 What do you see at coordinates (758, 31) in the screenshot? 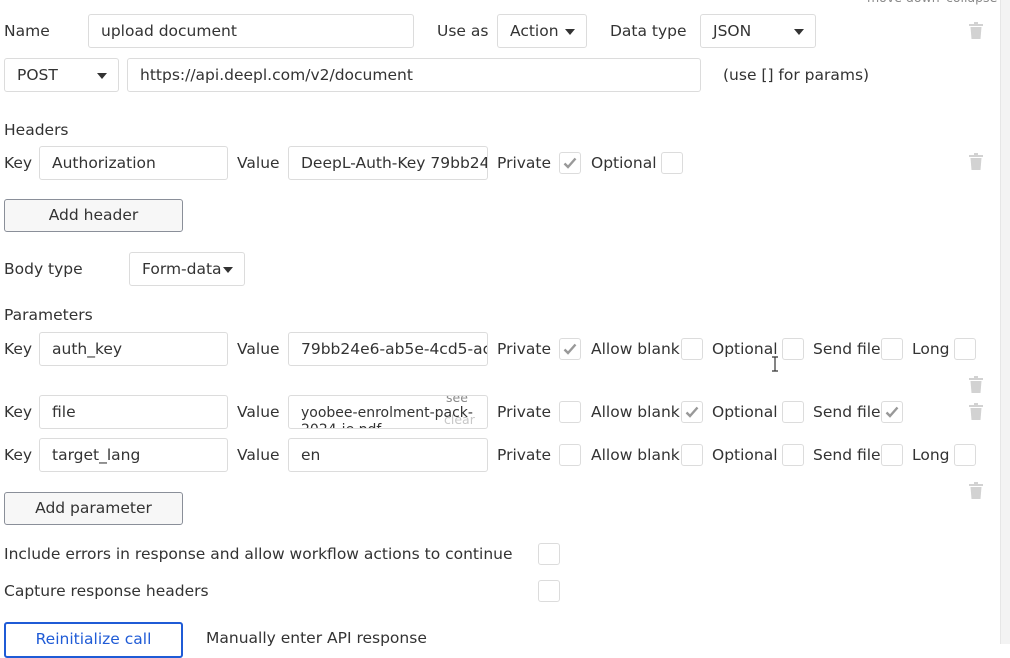
I see `data-type-dropdown: JSON` at bounding box center [758, 31].